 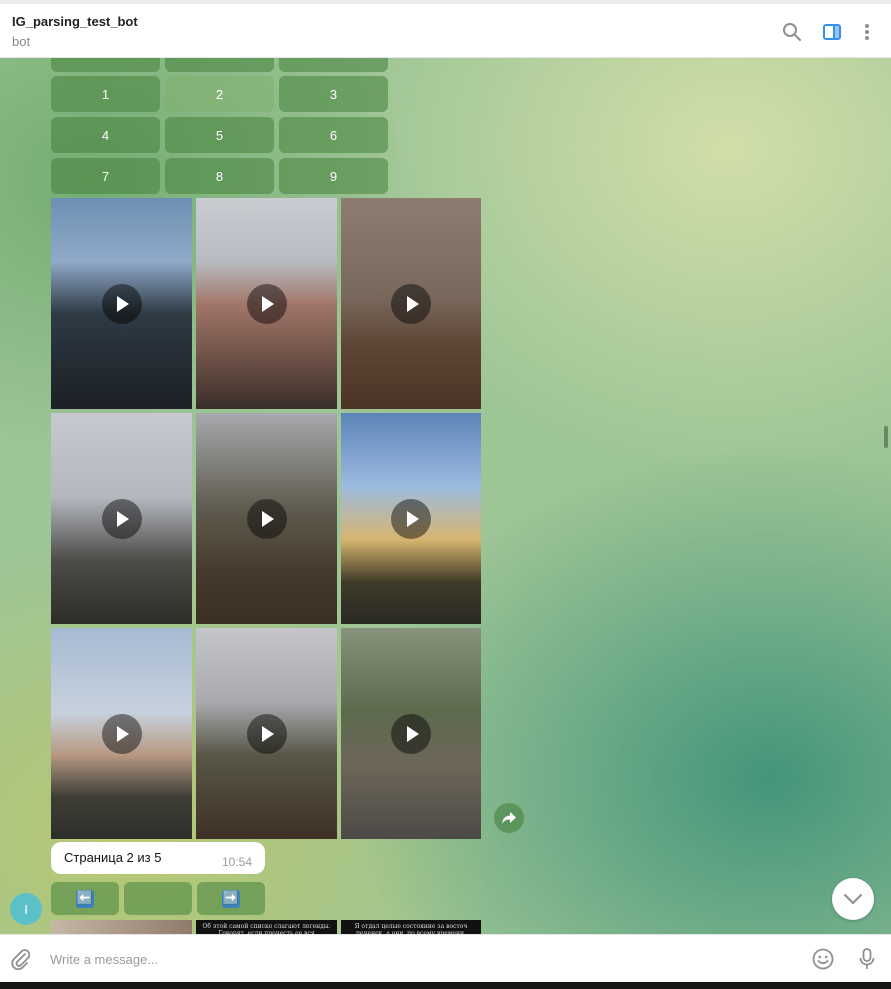 What do you see at coordinates (509, 818) in the screenshot?
I see `forward-icon` at bounding box center [509, 818].